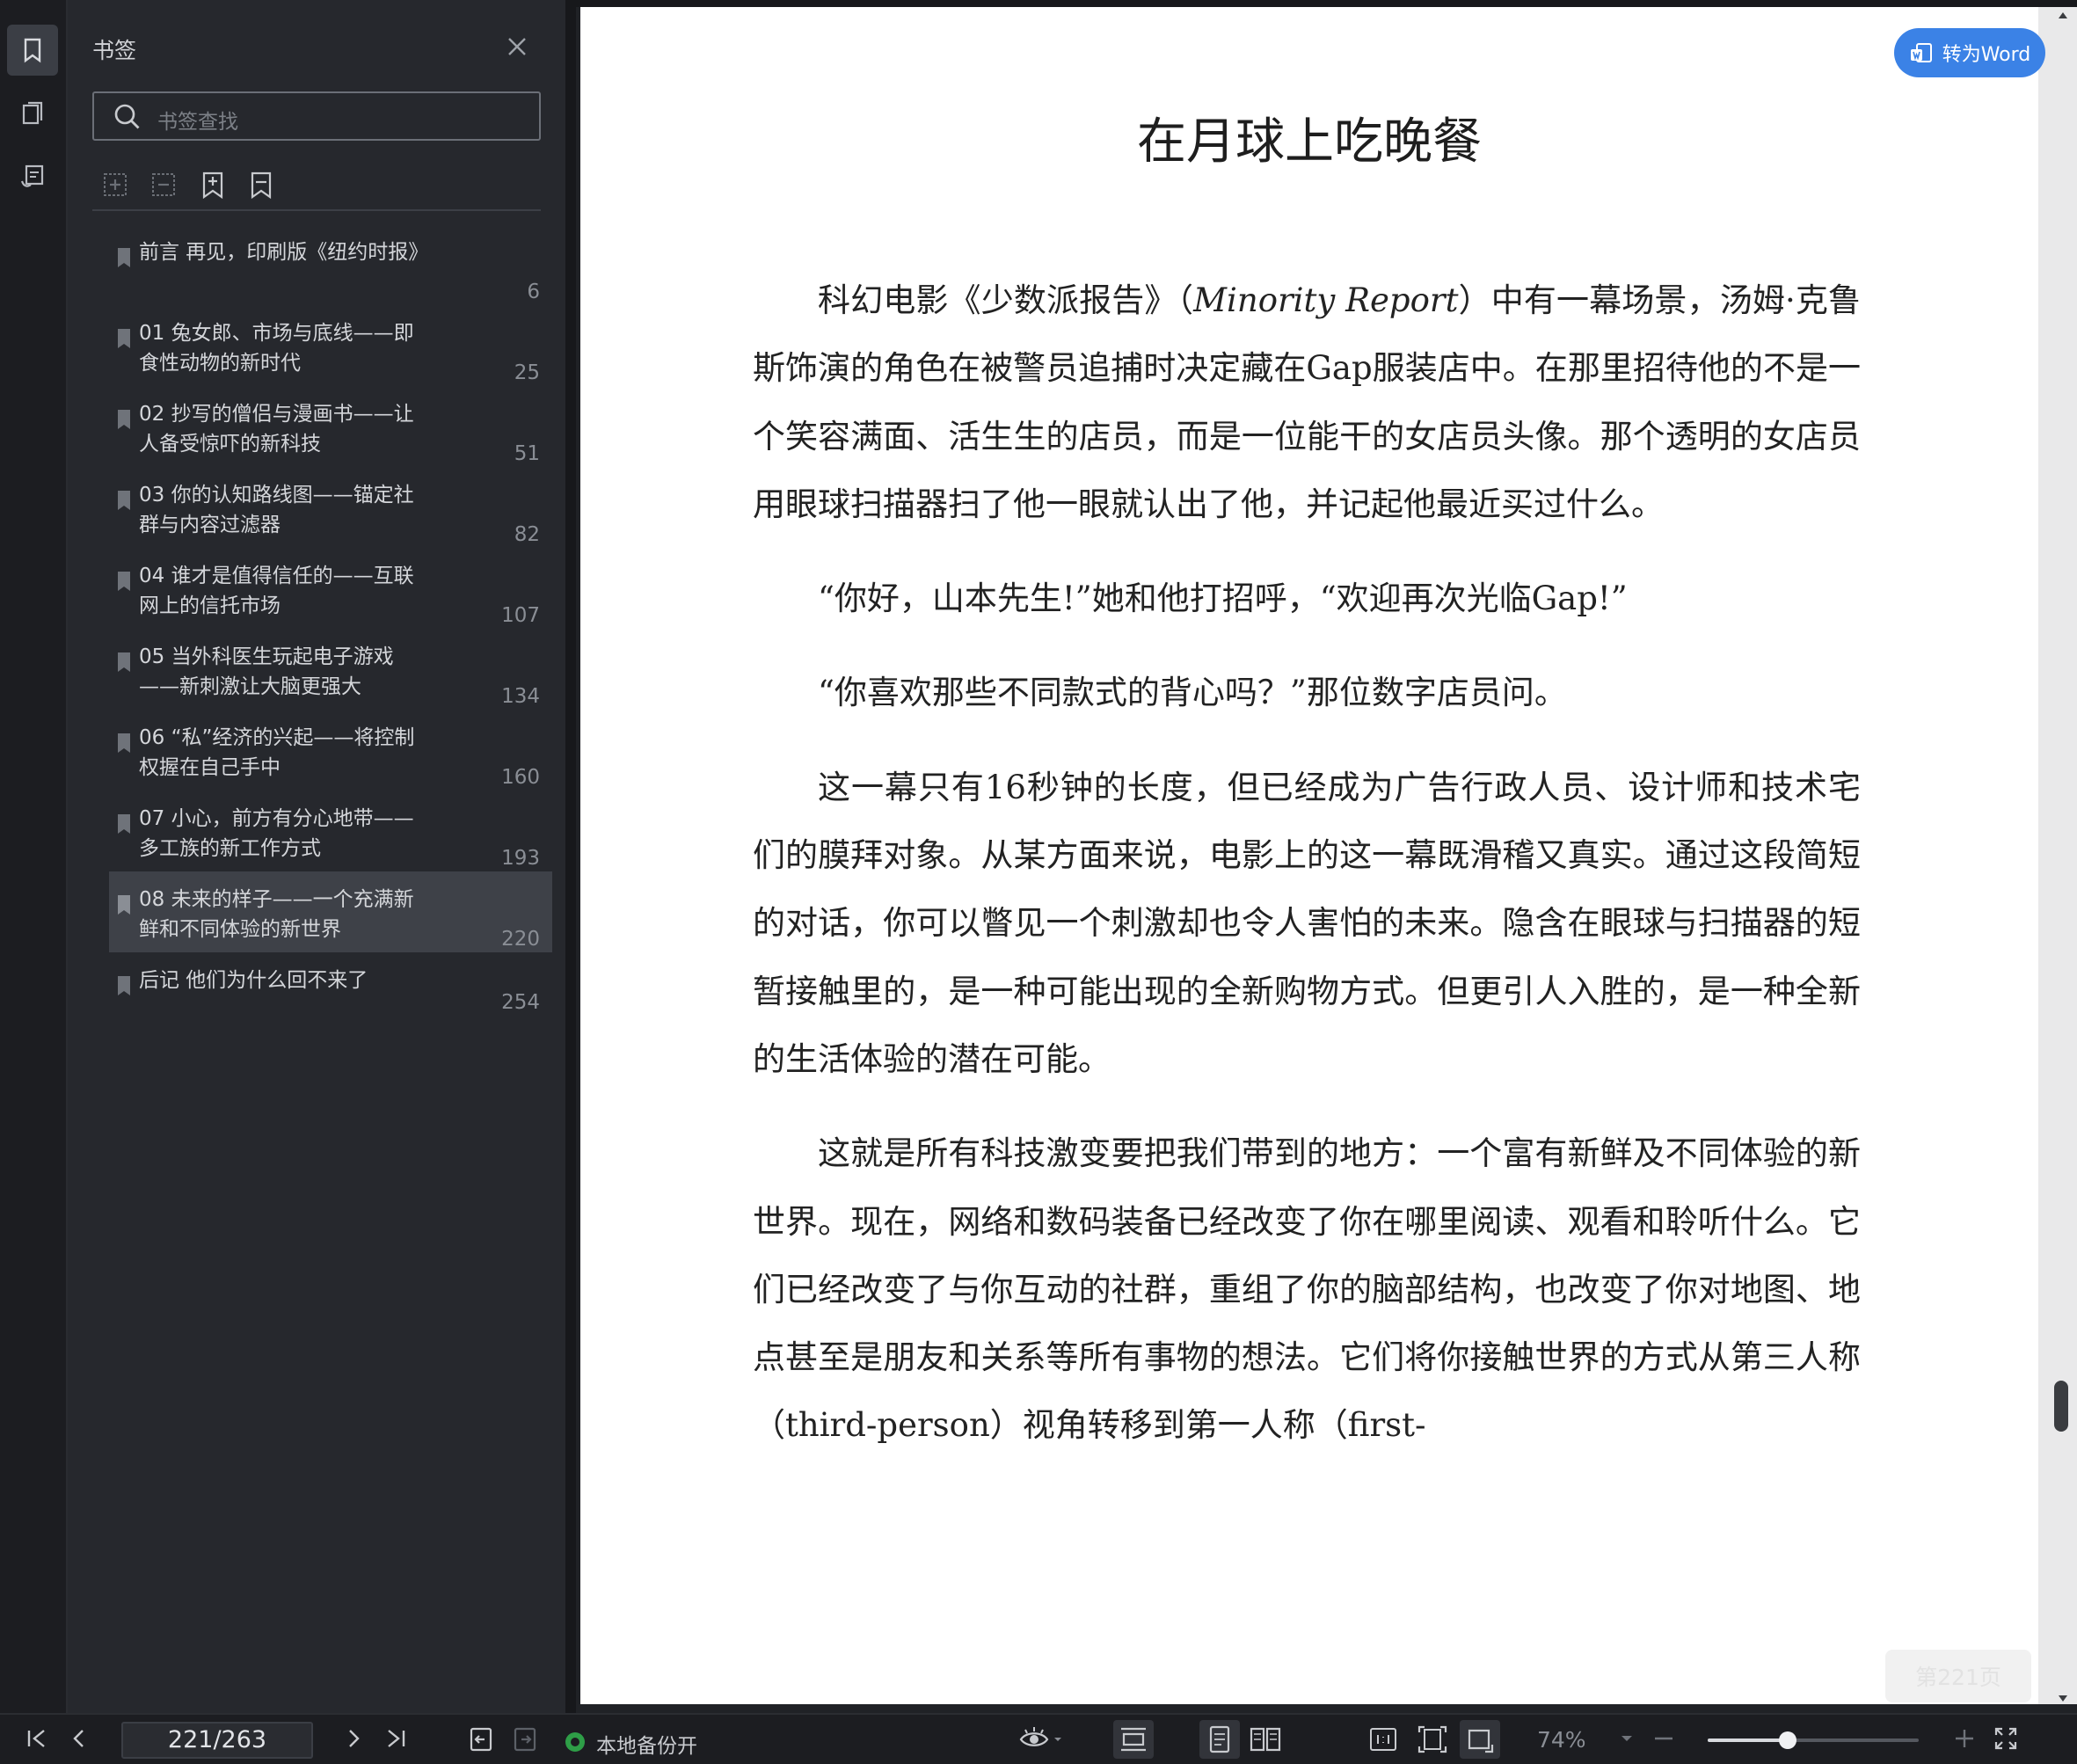 This screenshot has height=1764, width=2077. What do you see at coordinates (482, 1739) in the screenshot?
I see `back-icon` at bounding box center [482, 1739].